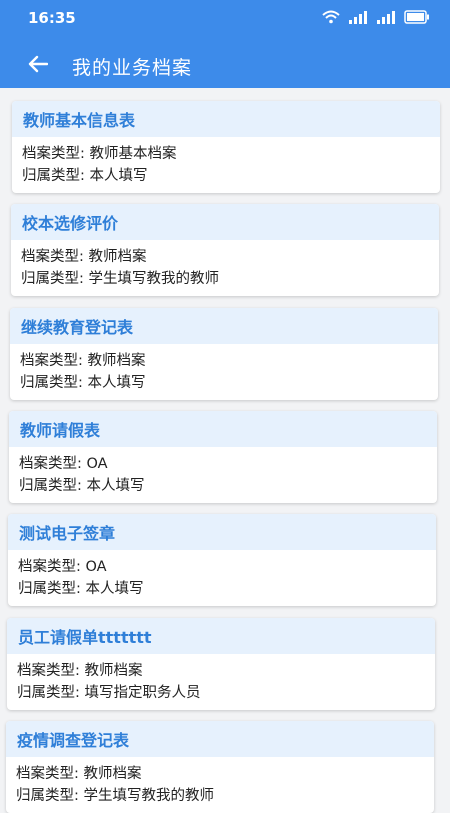 The image size is (450, 813). Describe the element at coordinates (221, 636) in the screenshot. I see `card-title: 员工请假单ttttttt` at that location.